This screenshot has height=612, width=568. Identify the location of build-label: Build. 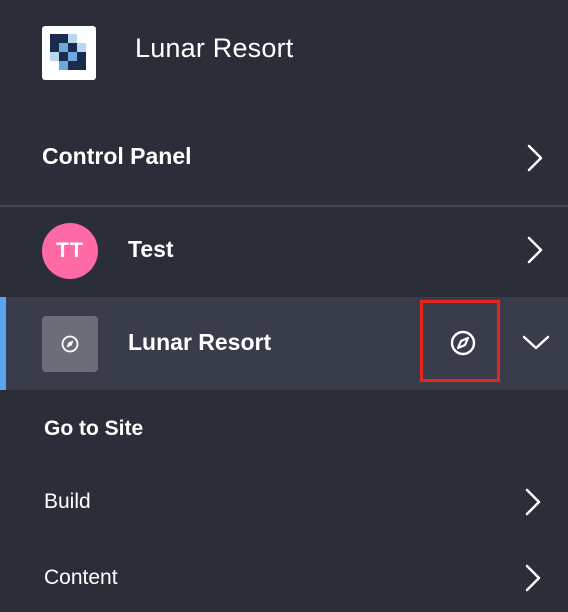
(67, 501).